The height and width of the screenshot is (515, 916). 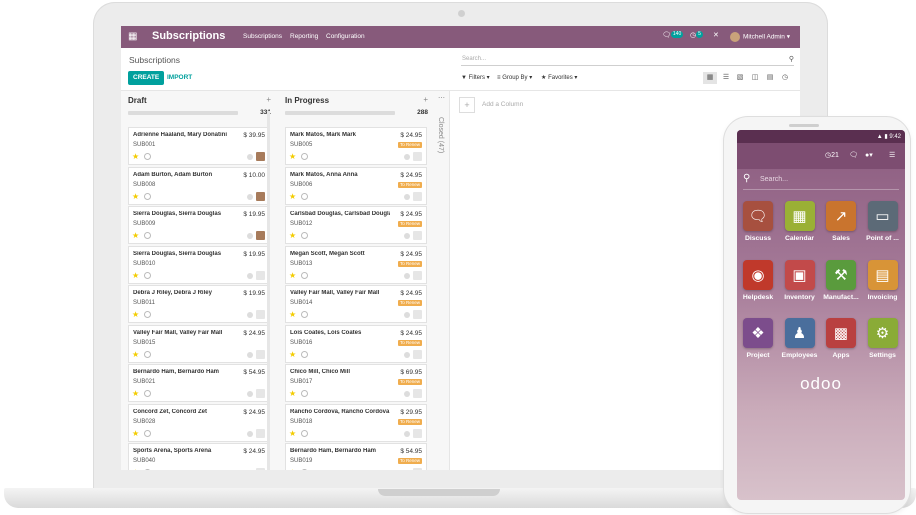 What do you see at coordinates (883, 284) in the screenshot?
I see `app-tile-invoicing: ▤ Invoicing` at bounding box center [883, 284].